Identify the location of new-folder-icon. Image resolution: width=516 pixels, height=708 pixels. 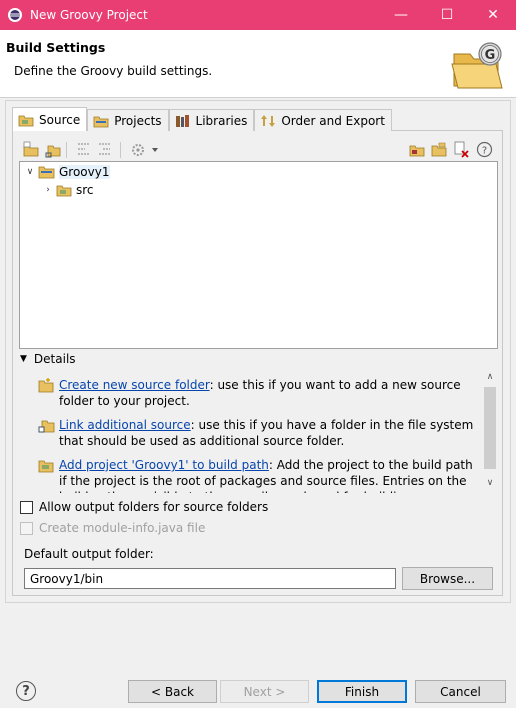
(417, 149).